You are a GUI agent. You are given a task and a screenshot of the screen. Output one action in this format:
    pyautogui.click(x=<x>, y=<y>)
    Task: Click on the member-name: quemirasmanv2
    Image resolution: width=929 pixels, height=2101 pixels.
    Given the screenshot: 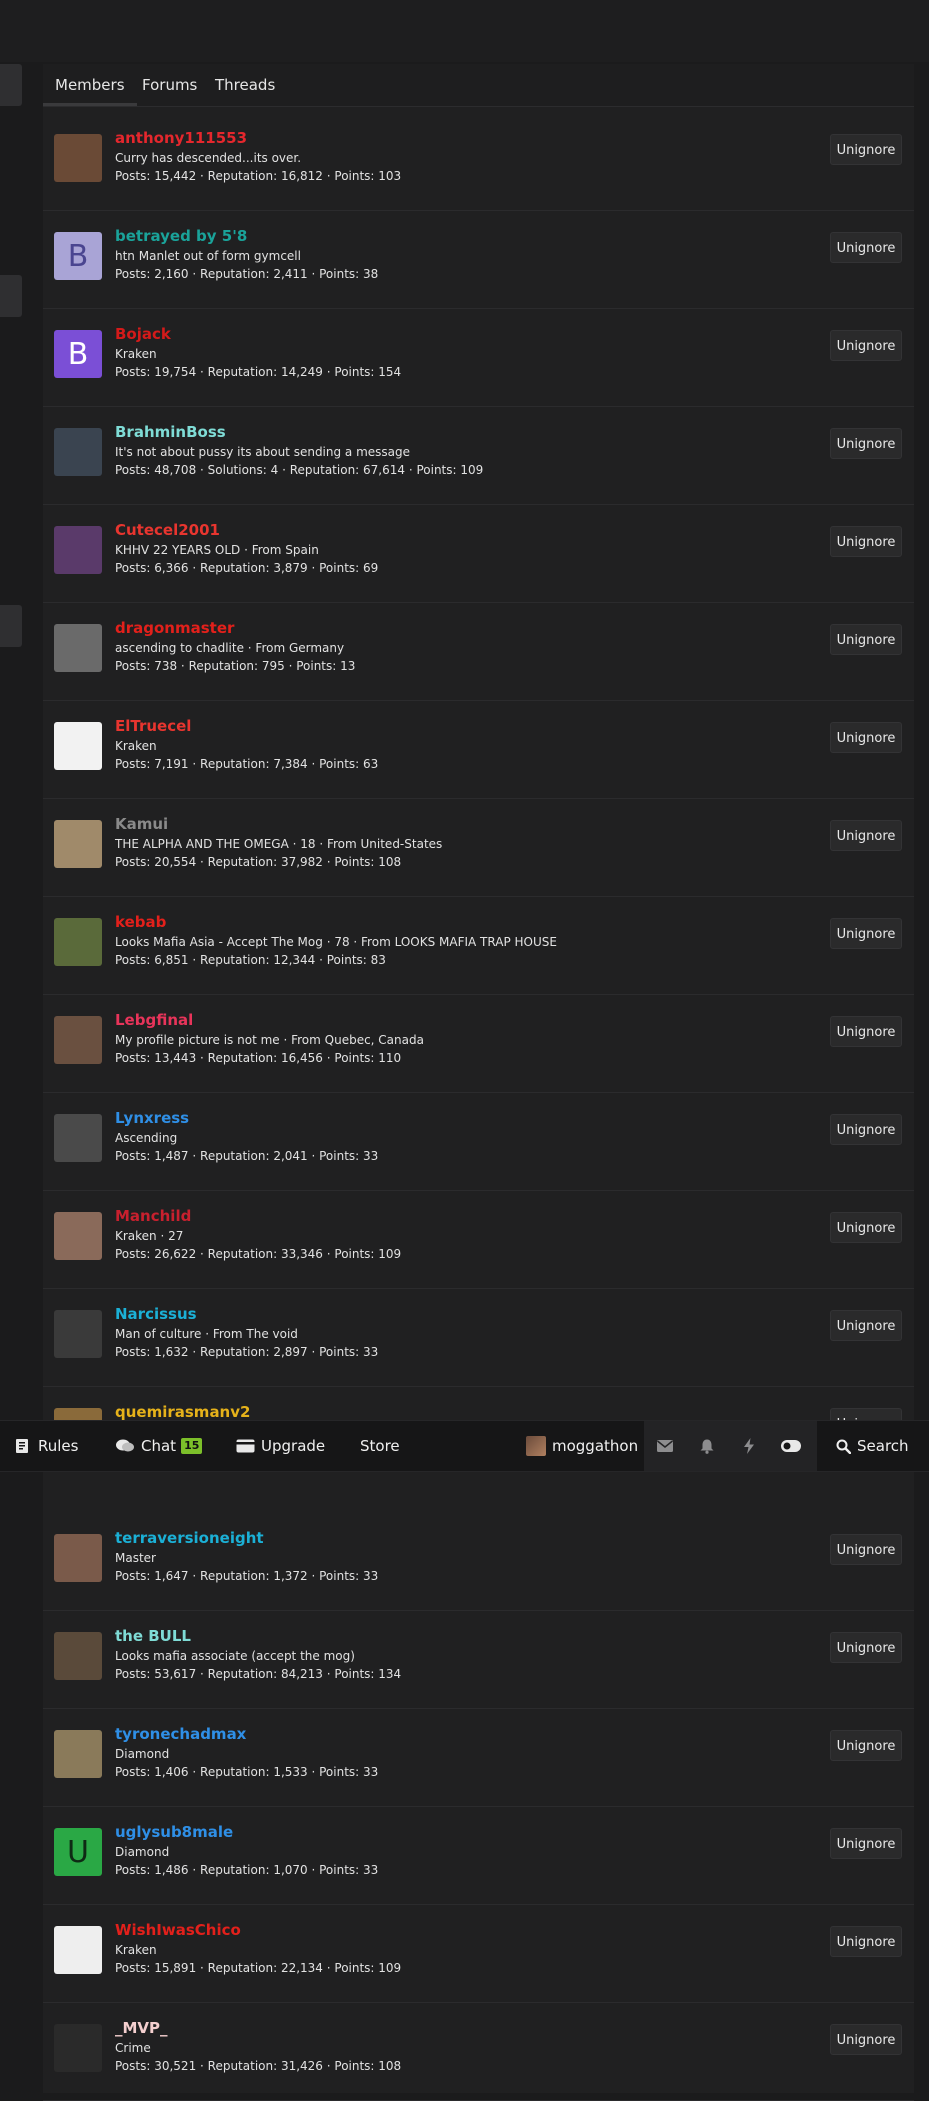 What is the action you would take?
    pyautogui.click(x=182, y=1412)
    